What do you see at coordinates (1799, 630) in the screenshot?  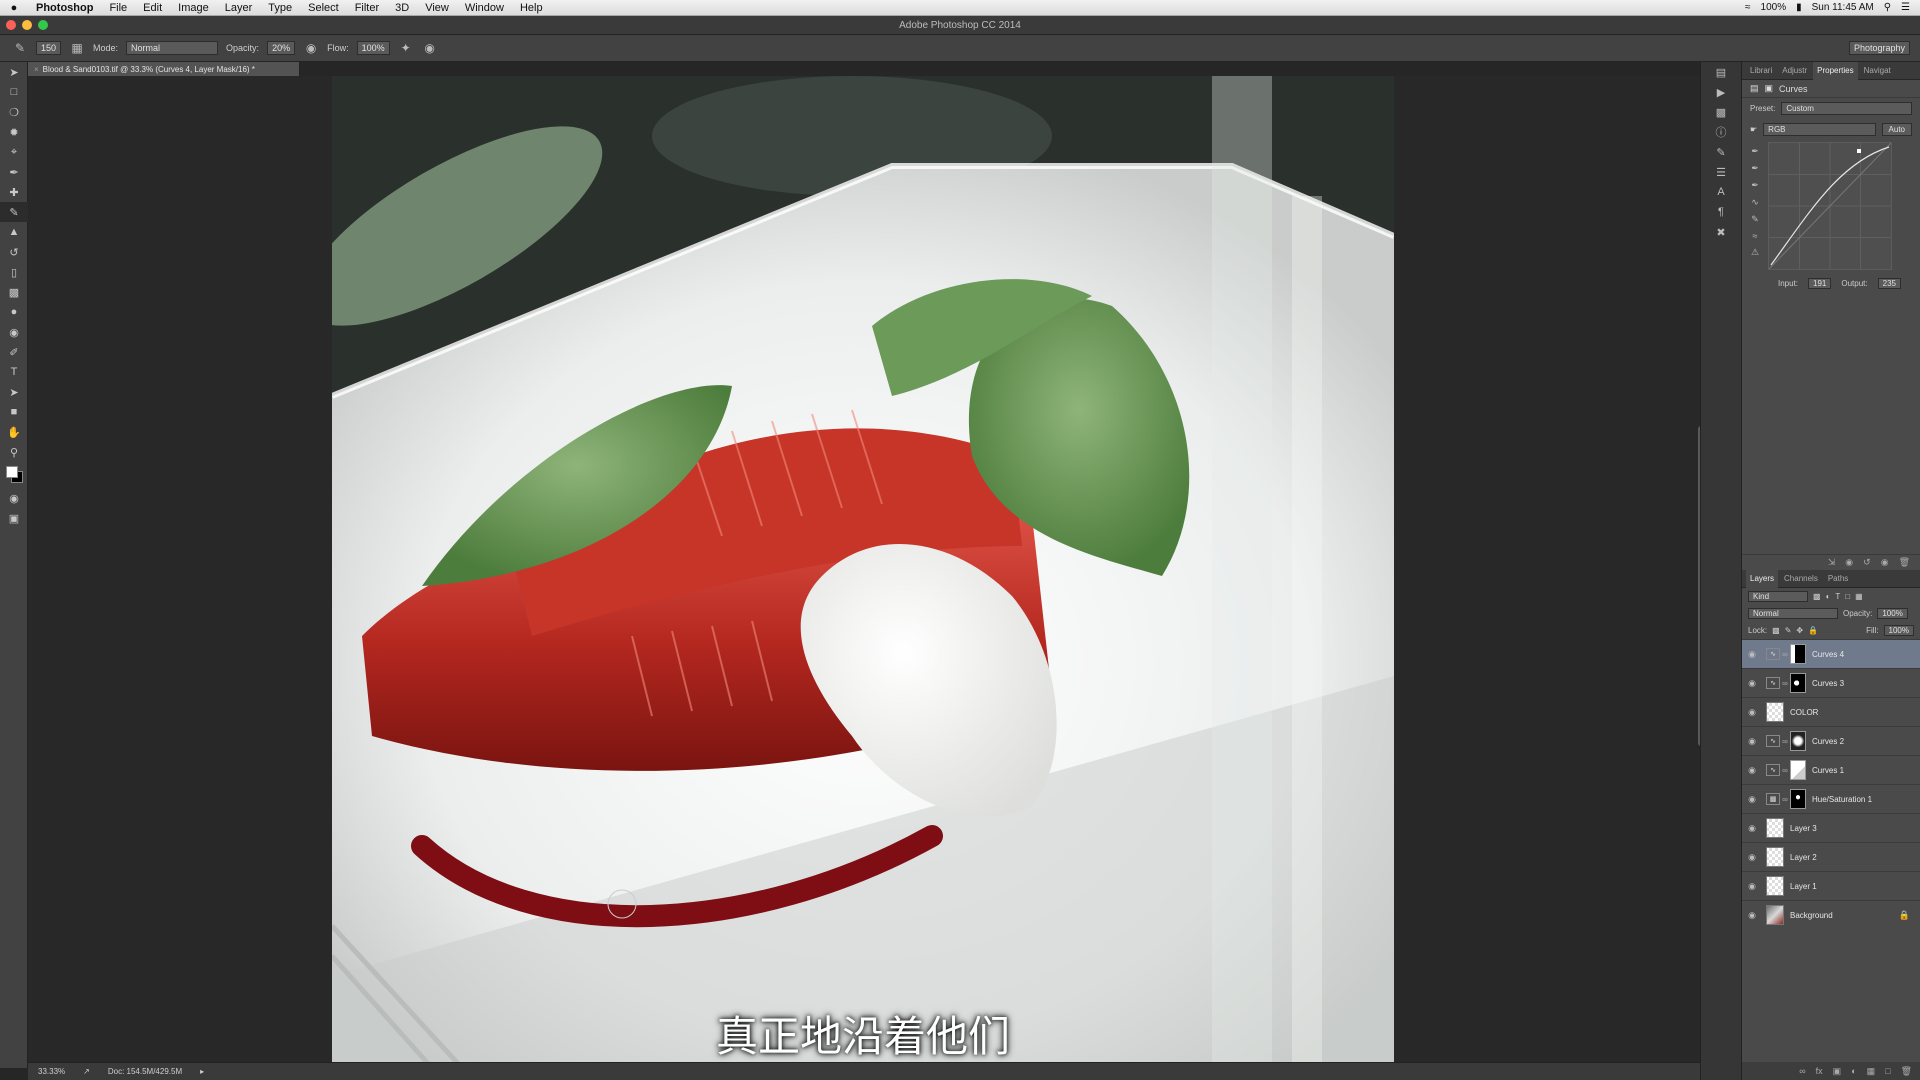 I see `lock-position-icon: ✥` at bounding box center [1799, 630].